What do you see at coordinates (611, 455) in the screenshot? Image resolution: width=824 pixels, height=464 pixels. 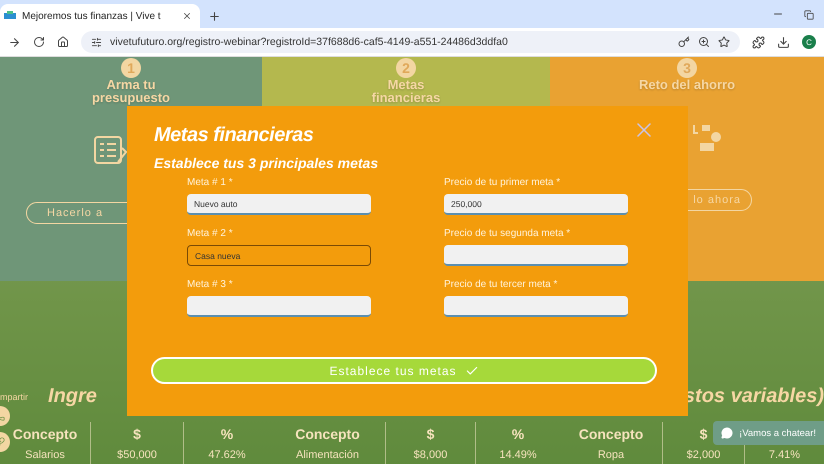 I see `table-cell-text: Ropa` at bounding box center [611, 455].